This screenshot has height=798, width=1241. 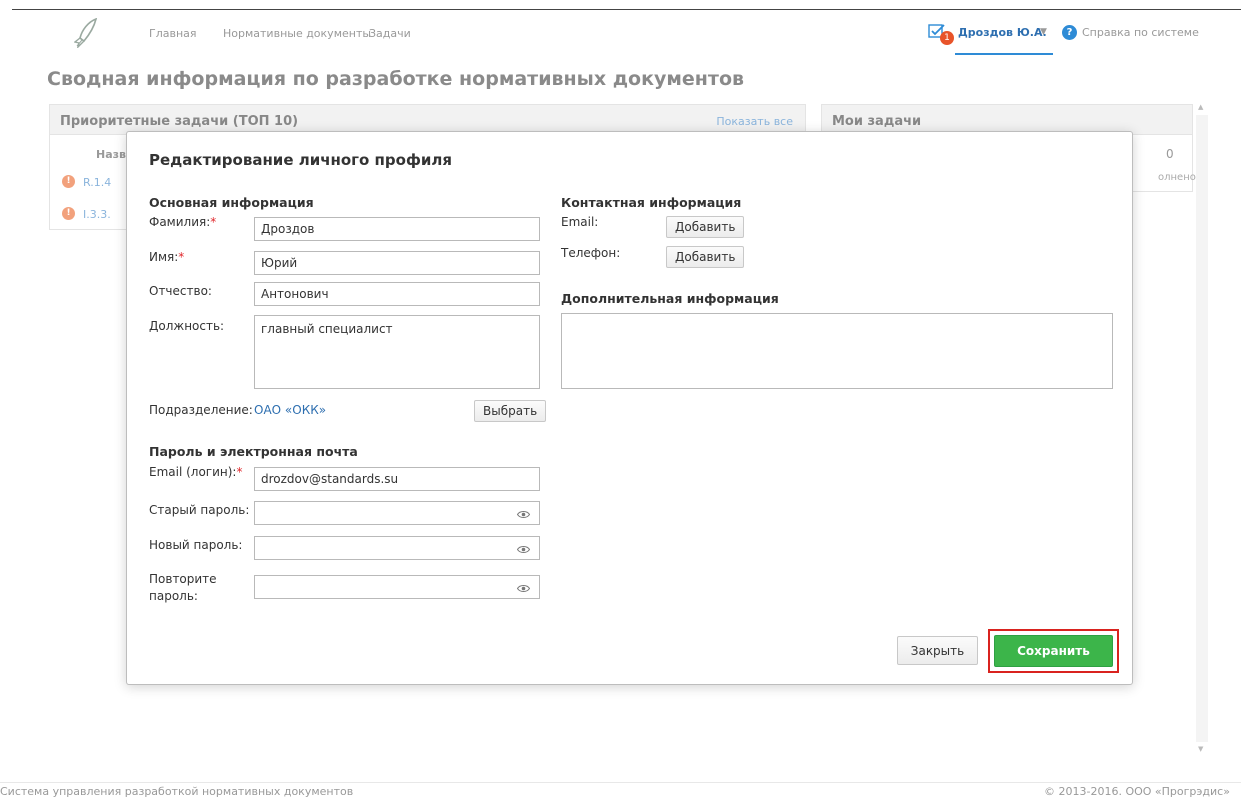 What do you see at coordinates (397, 263) in the screenshot?
I see `first-name-field` at bounding box center [397, 263].